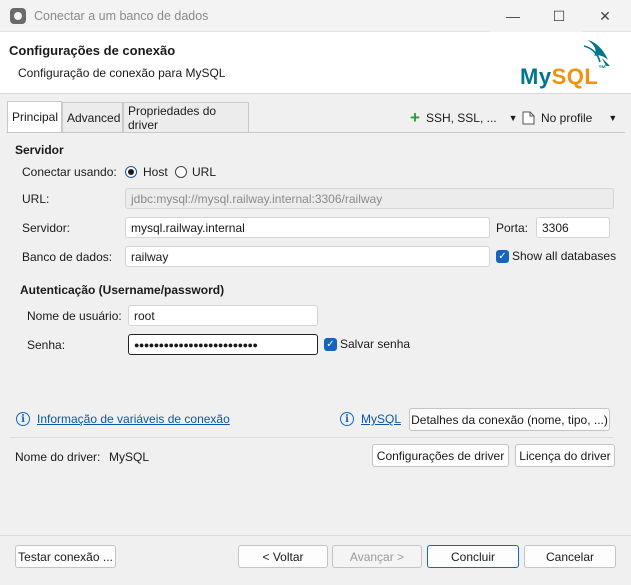 This screenshot has width=631, height=585. What do you see at coordinates (39, 150) in the screenshot?
I see `server-section-title: Servidor` at bounding box center [39, 150].